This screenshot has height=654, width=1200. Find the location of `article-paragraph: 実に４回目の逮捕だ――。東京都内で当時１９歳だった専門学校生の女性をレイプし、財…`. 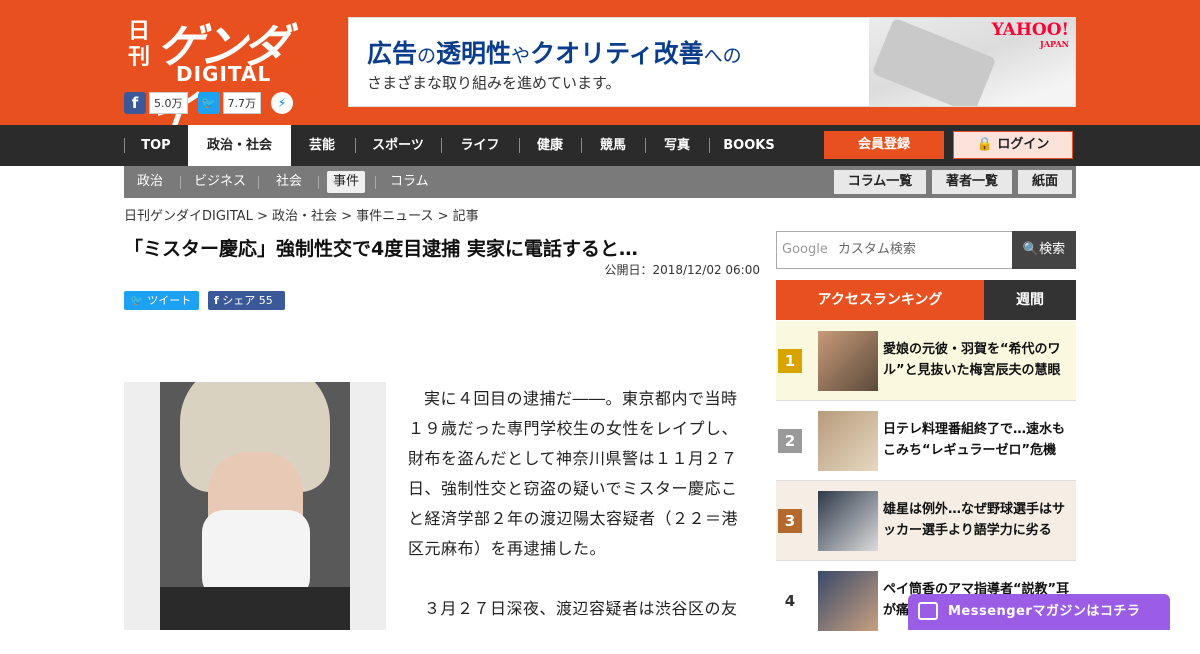

article-paragraph: 実に４回目の逮捕だ――。東京都内で当時１９歳だった専門学校生の女性をレイプし、財… is located at coordinates (573, 473).